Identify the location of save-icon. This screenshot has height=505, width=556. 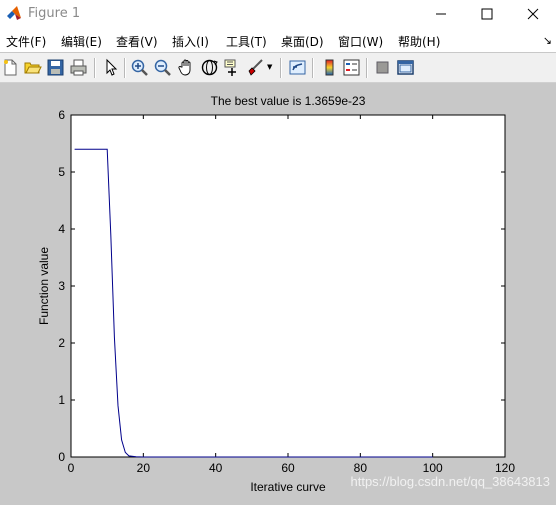
(55, 67).